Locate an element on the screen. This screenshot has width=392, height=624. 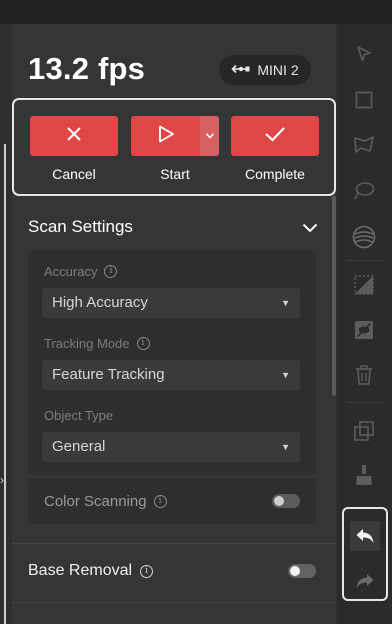
undo-icon is located at coordinates (365, 536).